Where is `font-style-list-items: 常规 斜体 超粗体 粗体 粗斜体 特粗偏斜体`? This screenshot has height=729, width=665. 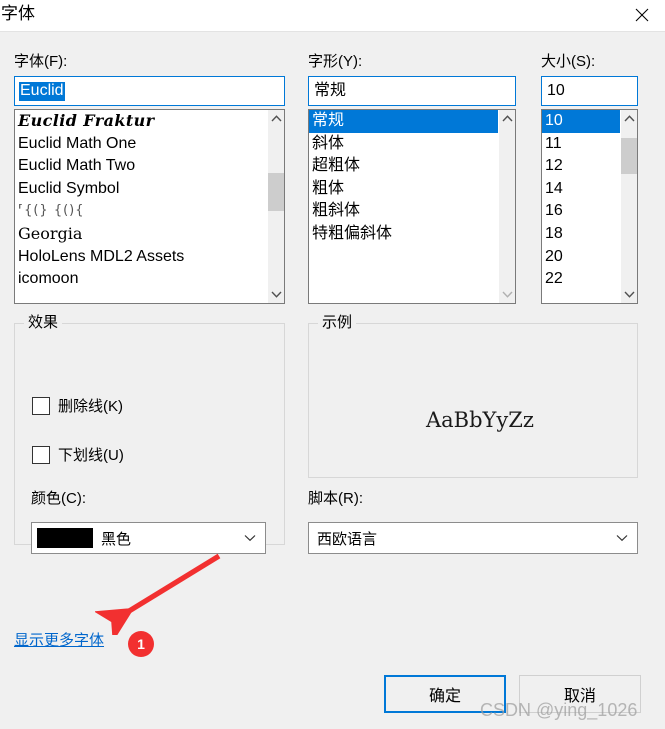 font-style-list-items: 常规 斜体 超粗体 粗体 粗斜体 特粗偏斜体 is located at coordinates (404, 206).